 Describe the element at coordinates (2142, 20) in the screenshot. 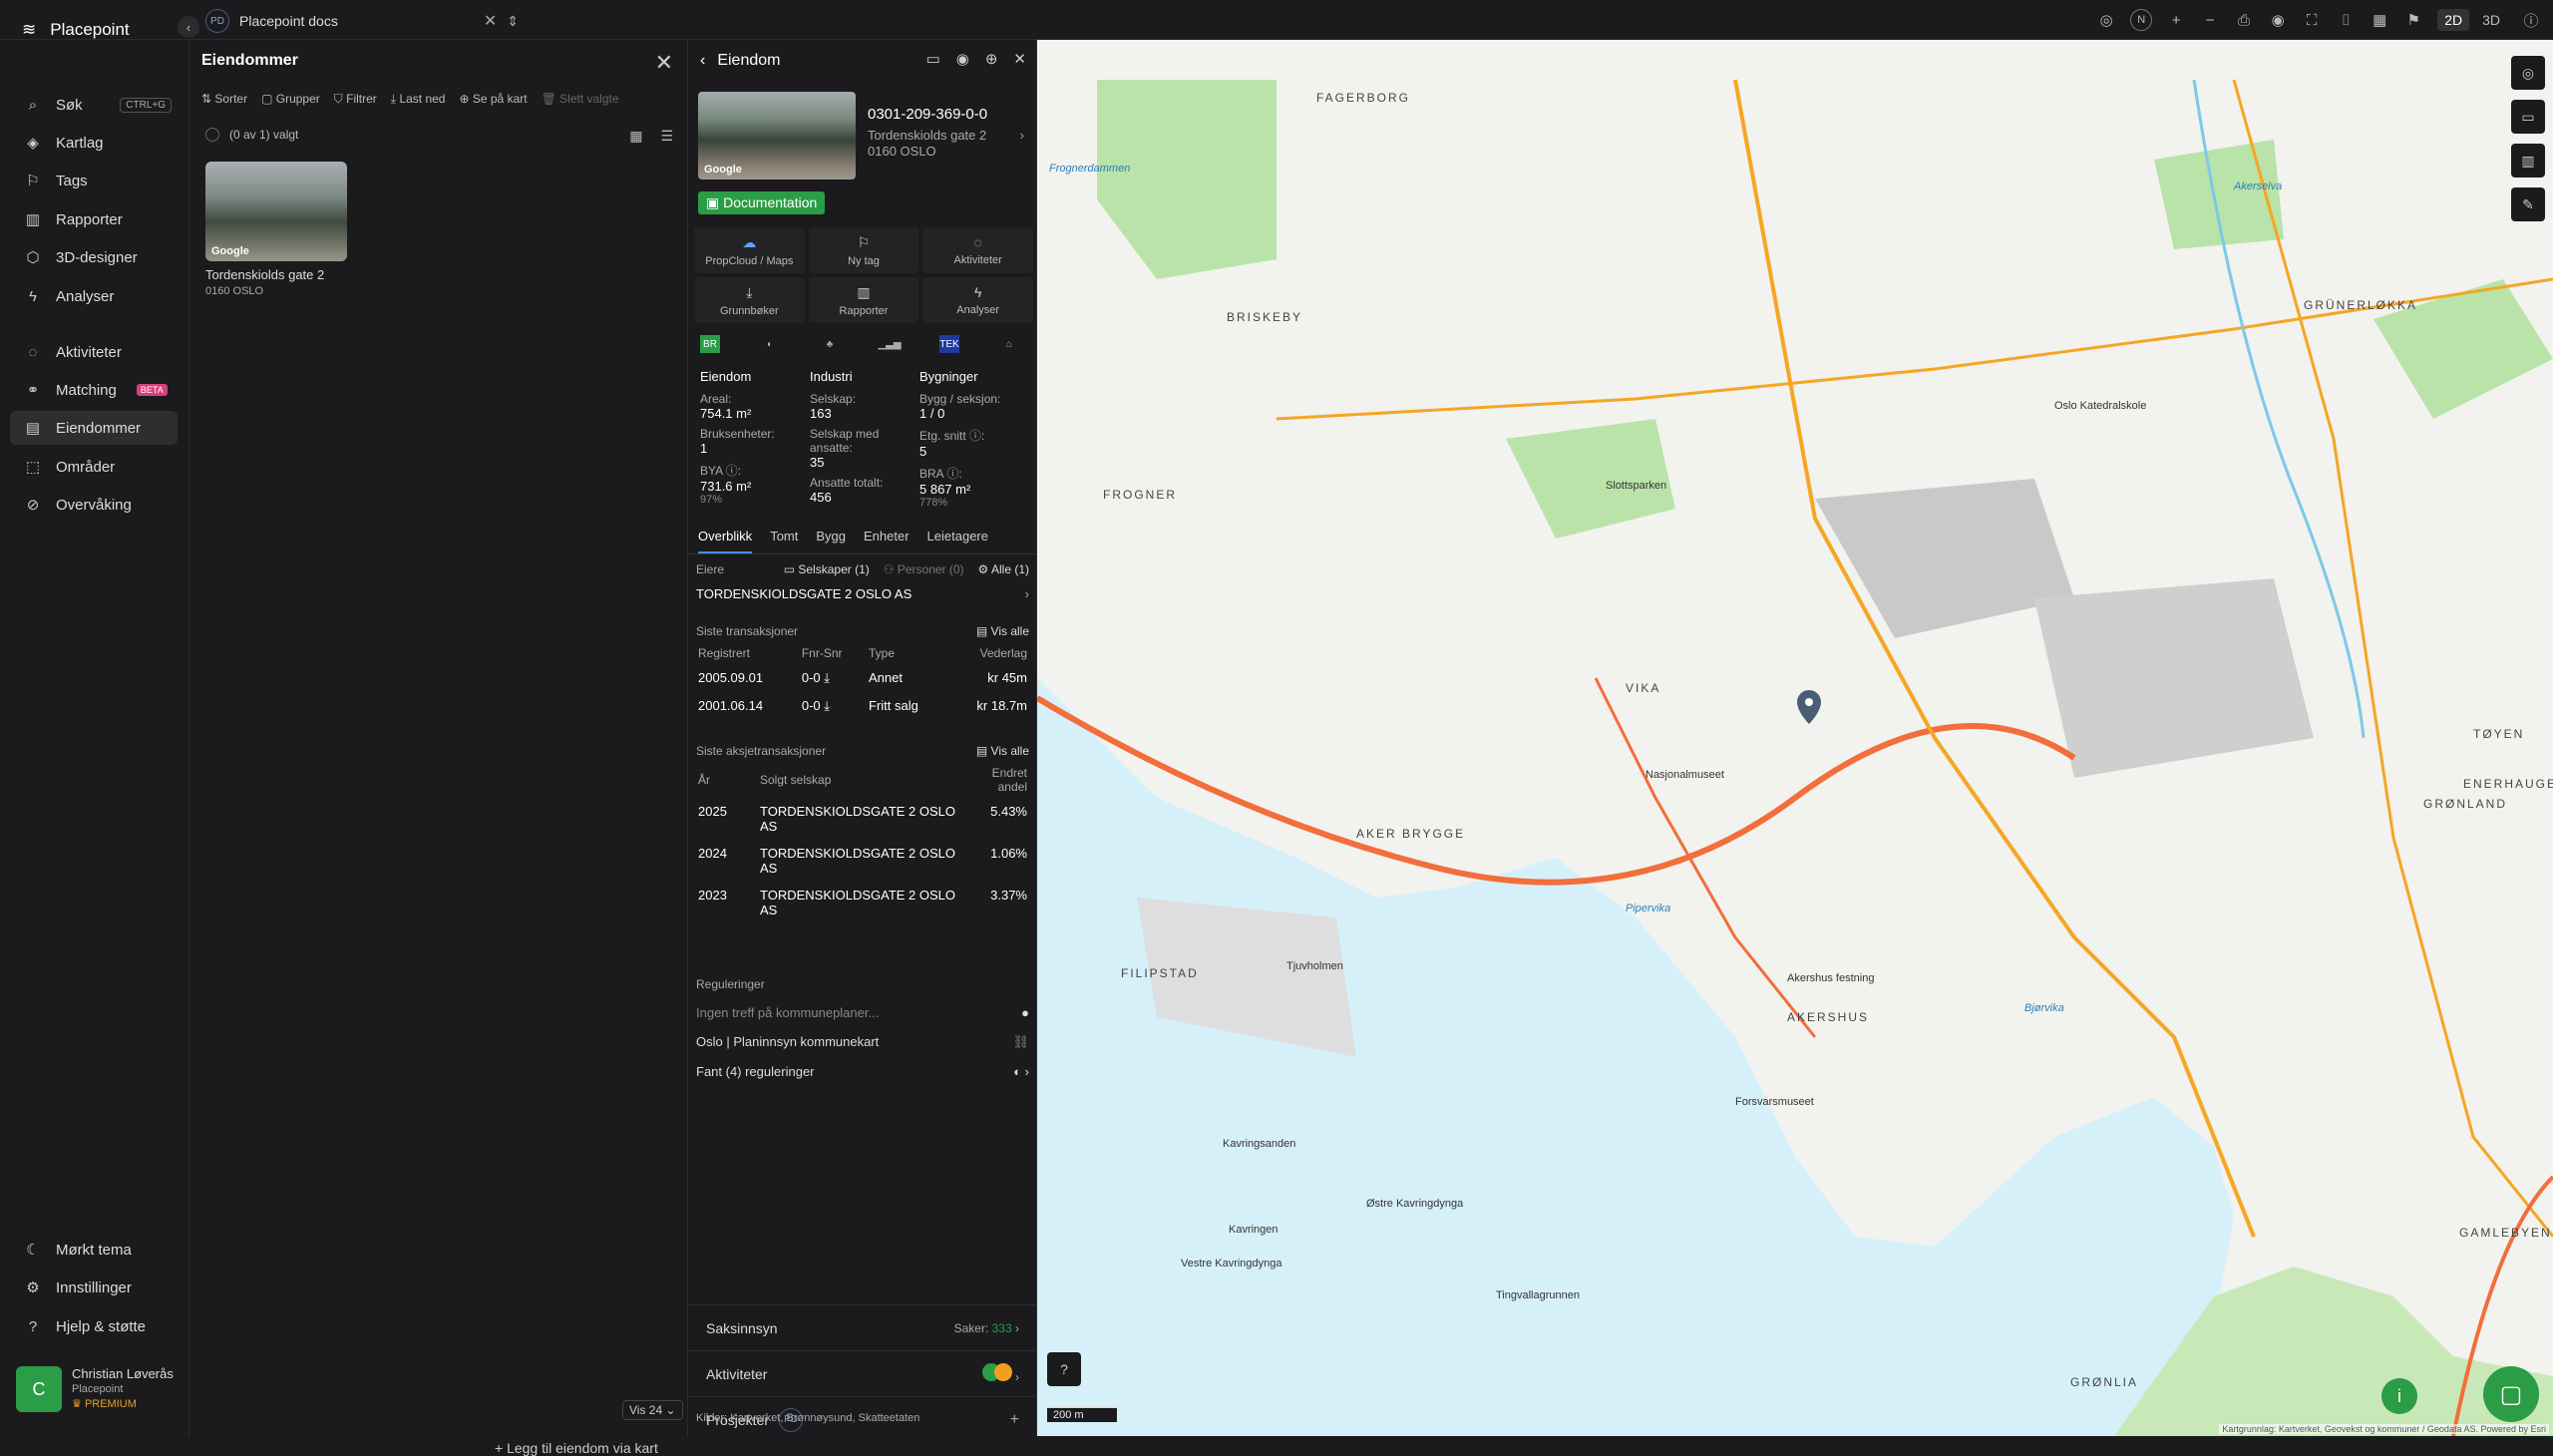

I see `compass-icon: N` at that location.